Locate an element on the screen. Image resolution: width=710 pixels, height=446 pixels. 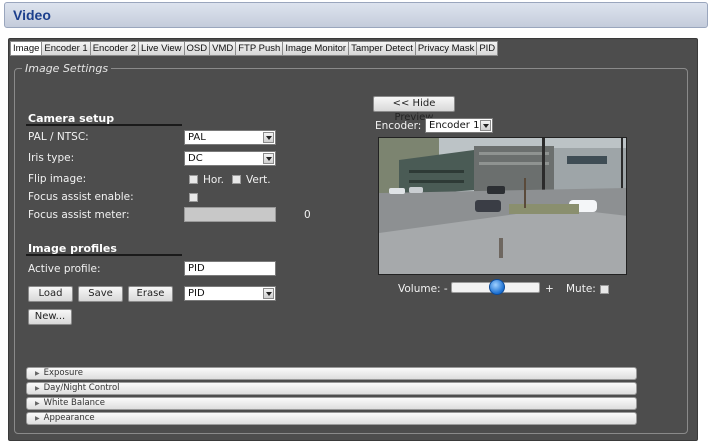
page-title: Video is located at coordinates (32, 15).